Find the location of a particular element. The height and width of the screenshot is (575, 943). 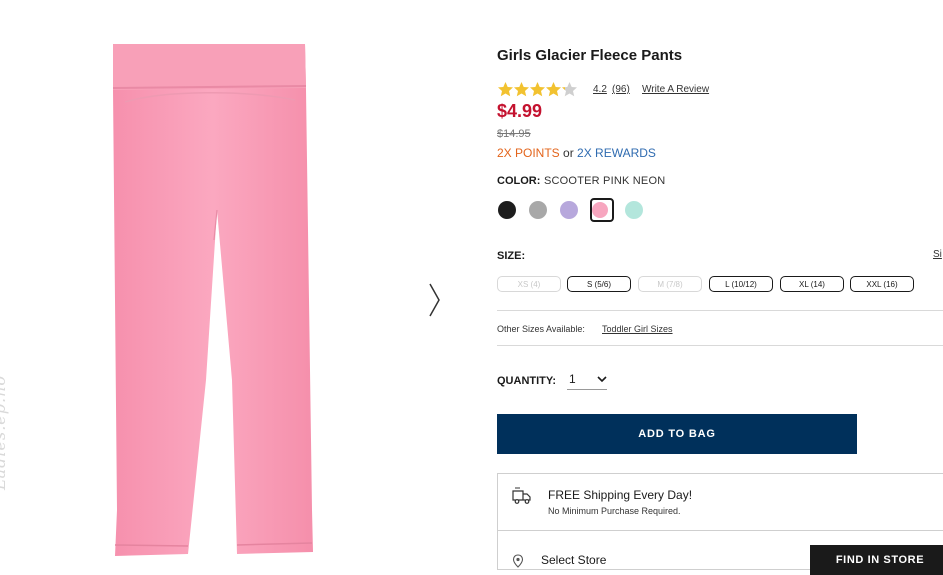

quantity-label: QUANTITY: is located at coordinates (527, 381).